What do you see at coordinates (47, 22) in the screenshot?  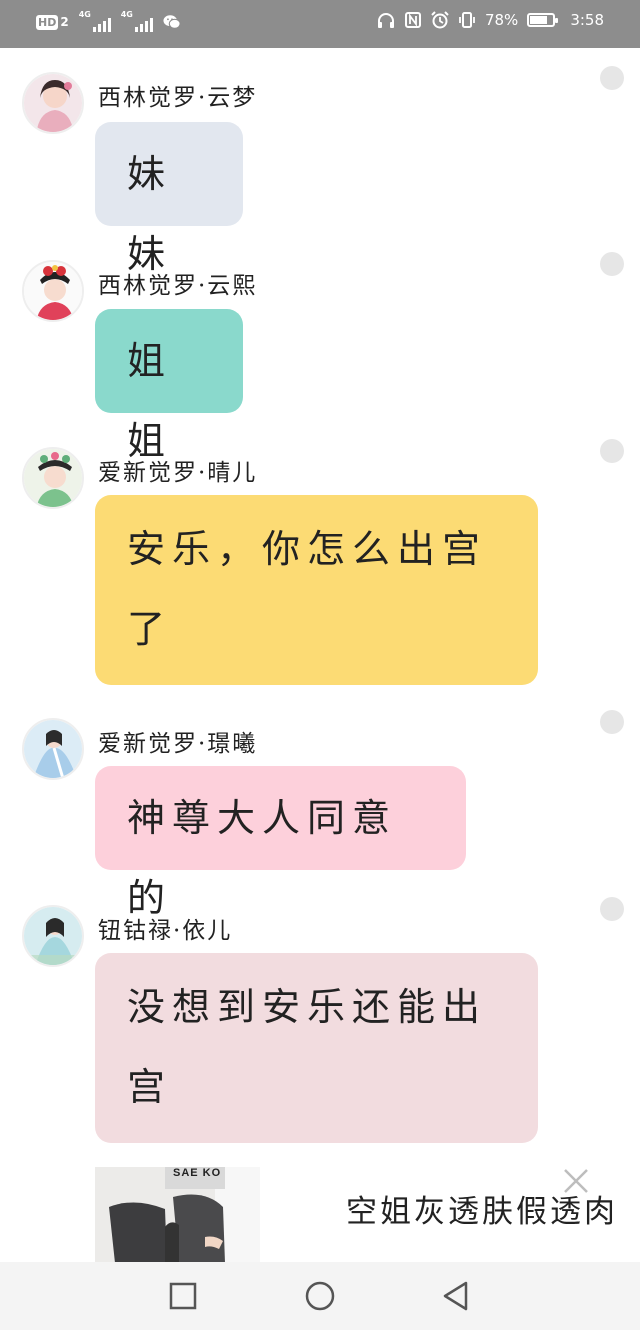 I see `hd-label: HD` at bounding box center [47, 22].